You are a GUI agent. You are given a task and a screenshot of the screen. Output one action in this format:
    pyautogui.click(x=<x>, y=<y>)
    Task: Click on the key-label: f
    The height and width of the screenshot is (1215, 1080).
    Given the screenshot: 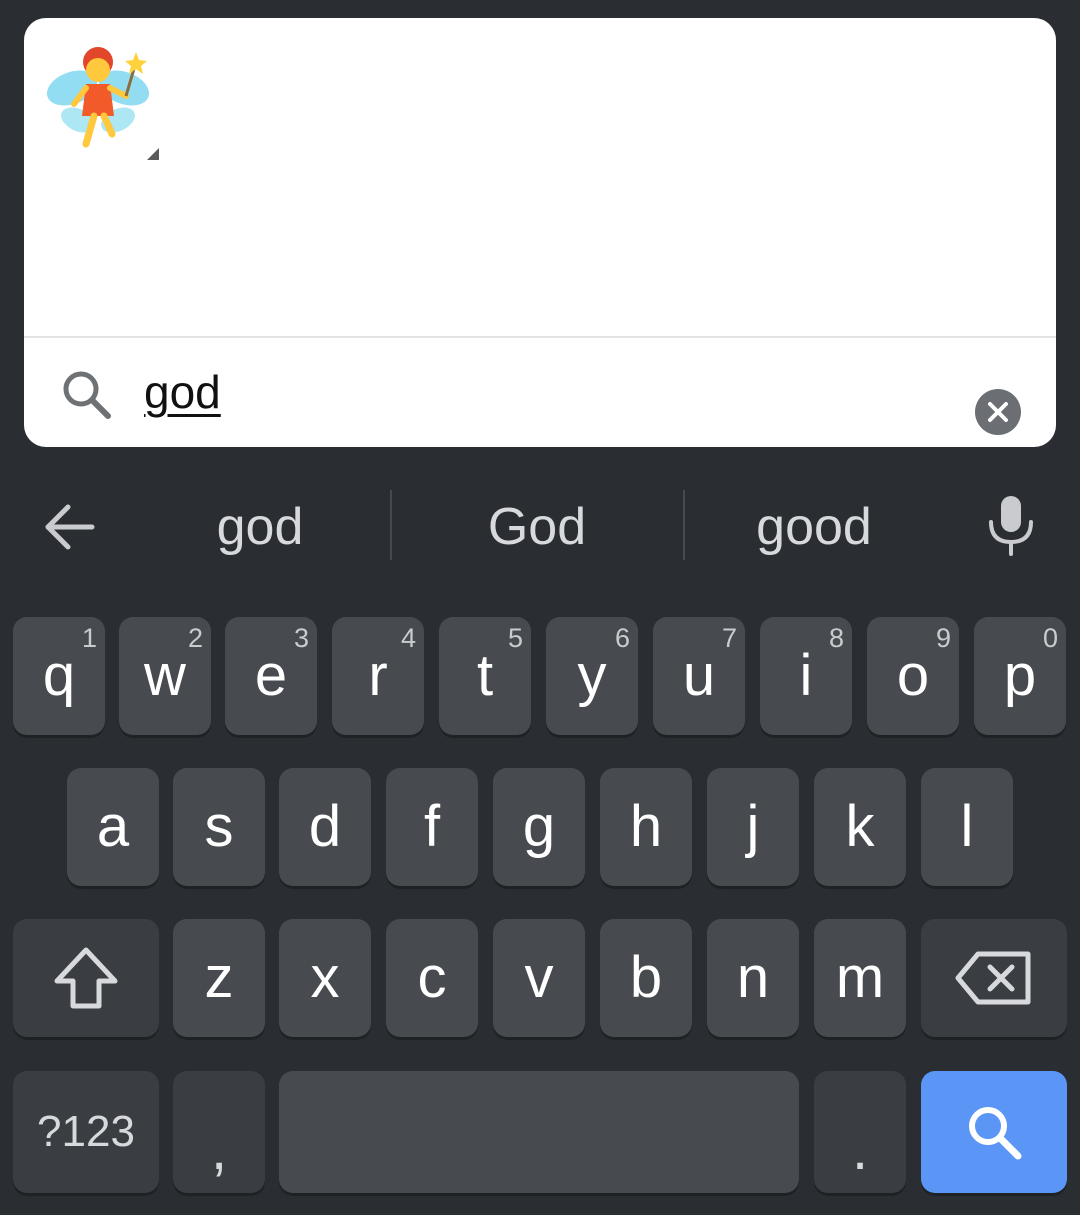 What is the action you would take?
    pyautogui.click(x=432, y=826)
    